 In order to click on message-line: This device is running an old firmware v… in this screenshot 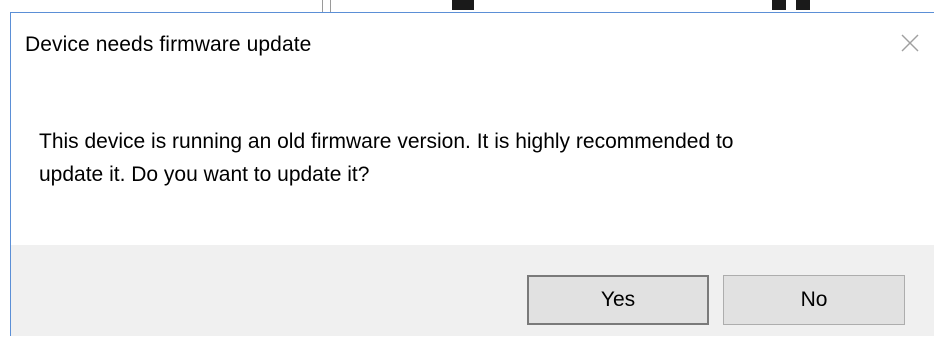, I will do `click(386, 141)`.